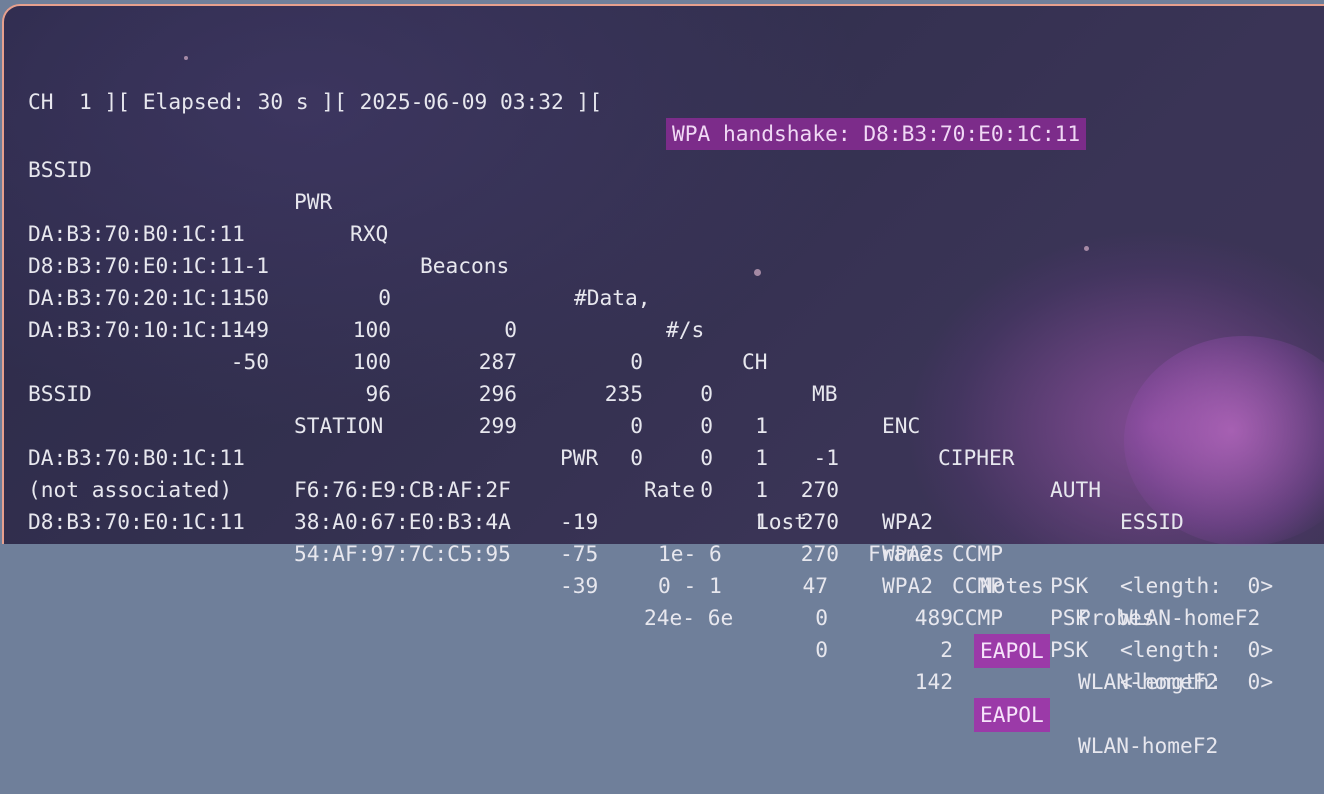 This screenshot has width=1324, height=794. What do you see at coordinates (1152, 521) in the screenshot?
I see `col-essid: ESSID` at bounding box center [1152, 521].